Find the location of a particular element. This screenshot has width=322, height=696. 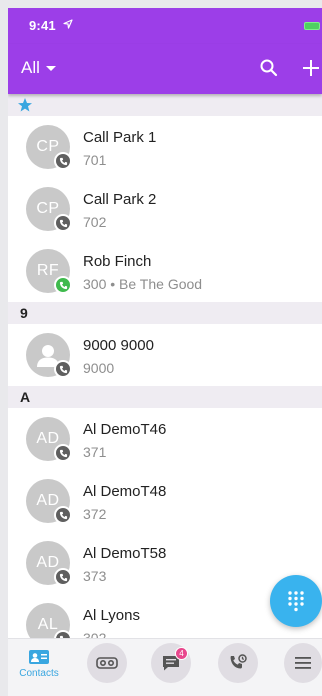

contacts-icon is located at coordinates (39, 657).